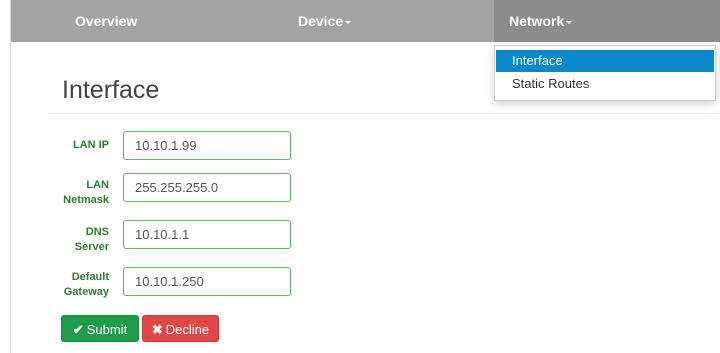 Image resolution: width=720 pixels, height=353 pixels. I want to click on nav-overview-label: Overview, so click(106, 21).